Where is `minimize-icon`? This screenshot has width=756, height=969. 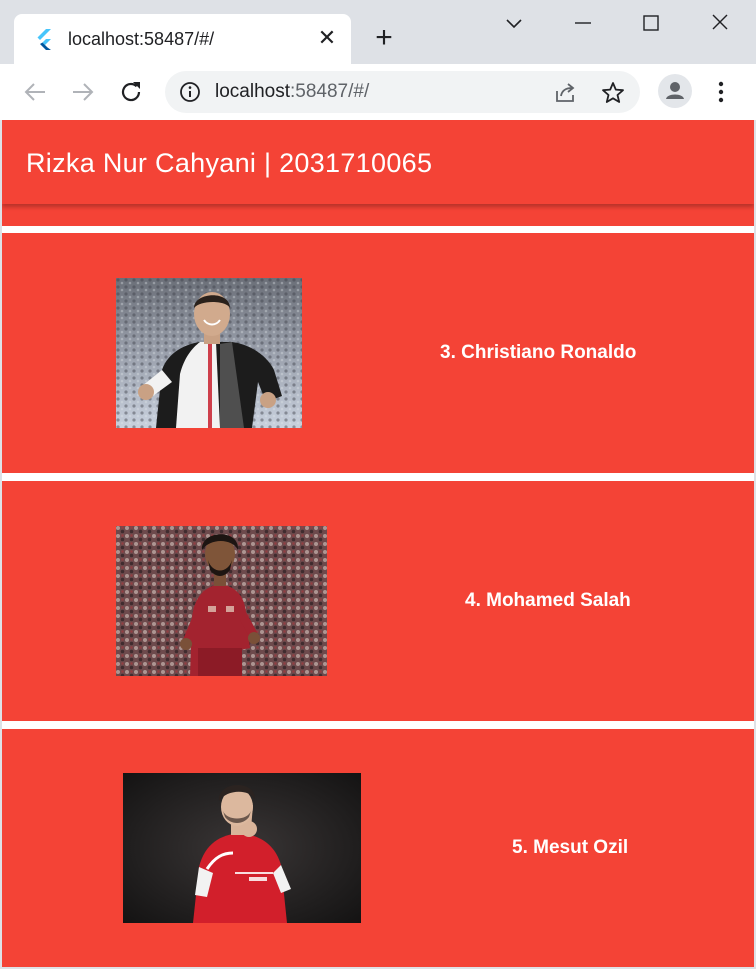 minimize-icon is located at coordinates (583, 24).